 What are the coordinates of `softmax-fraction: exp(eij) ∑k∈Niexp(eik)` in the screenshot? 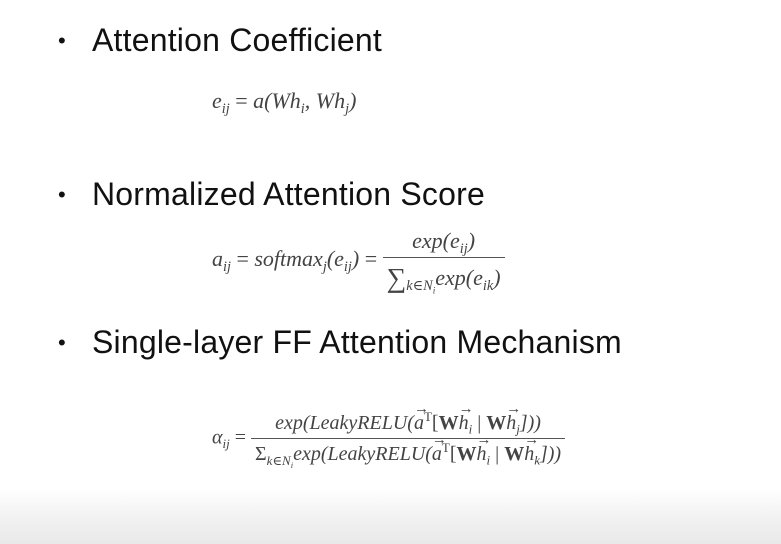 It's located at (443, 262).